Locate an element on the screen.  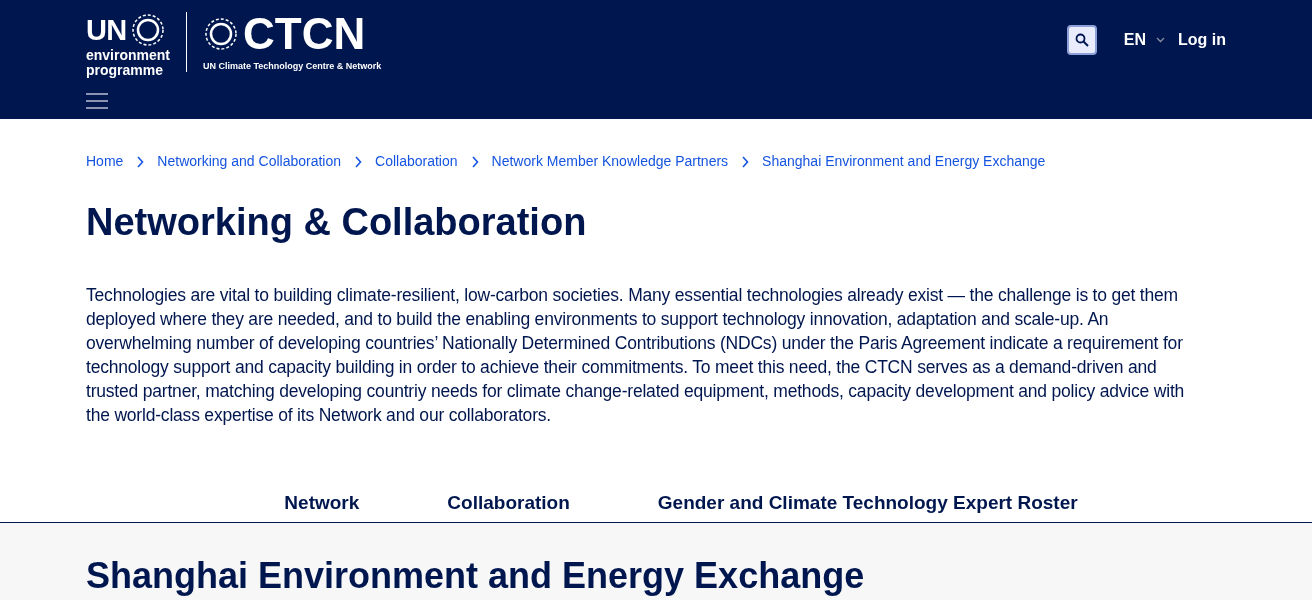
breadcrumb-link: Collaboration is located at coordinates (416, 161).